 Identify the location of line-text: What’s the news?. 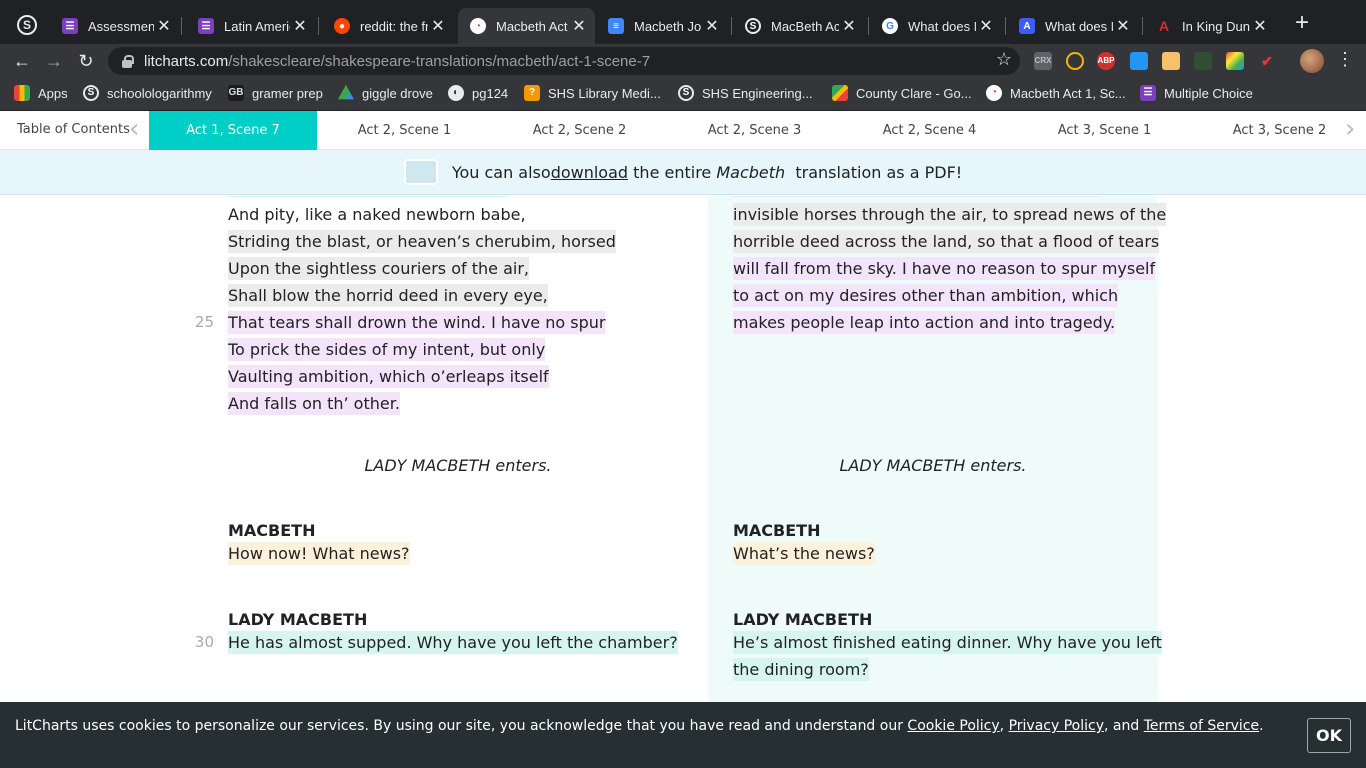
(804, 553).